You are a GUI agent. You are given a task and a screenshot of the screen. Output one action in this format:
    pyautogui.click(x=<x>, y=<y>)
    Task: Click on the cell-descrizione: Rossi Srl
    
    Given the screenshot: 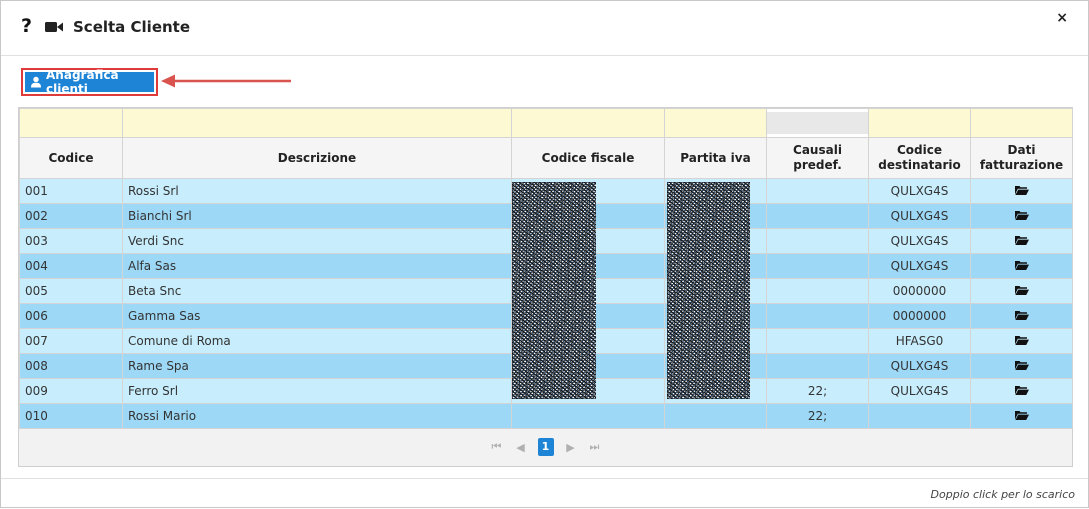 What is the action you would take?
    pyautogui.click(x=317, y=191)
    